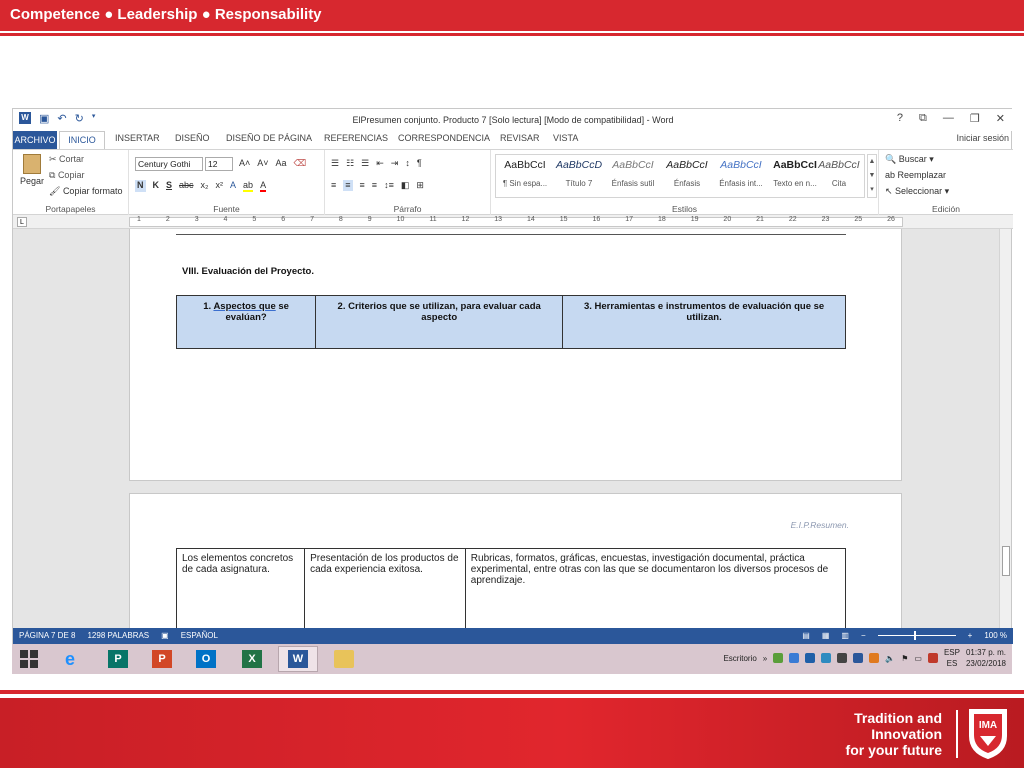 The width and height of the screenshot is (1024, 768). What do you see at coordinates (405, 185) in the screenshot?
I see `shading-icon: ◧` at bounding box center [405, 185].